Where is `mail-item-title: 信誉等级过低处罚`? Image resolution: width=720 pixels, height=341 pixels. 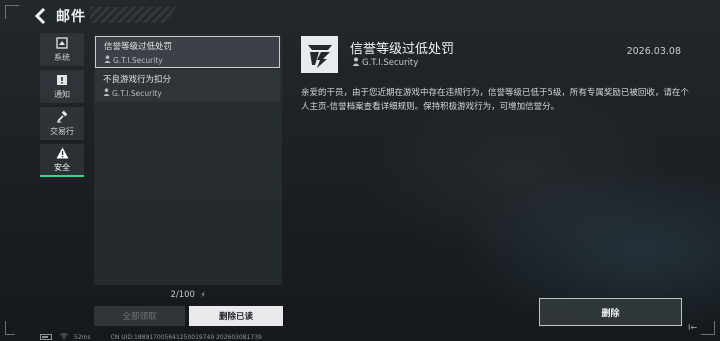
mail-item-title: 信誉等级过低处罚 is located at coordinates (138, 47).